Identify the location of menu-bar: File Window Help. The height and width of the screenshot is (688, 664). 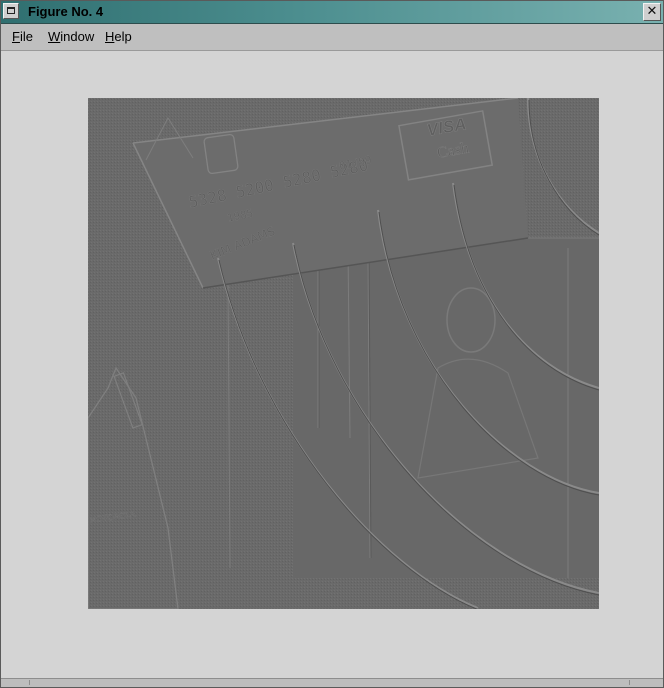
(332, 37).